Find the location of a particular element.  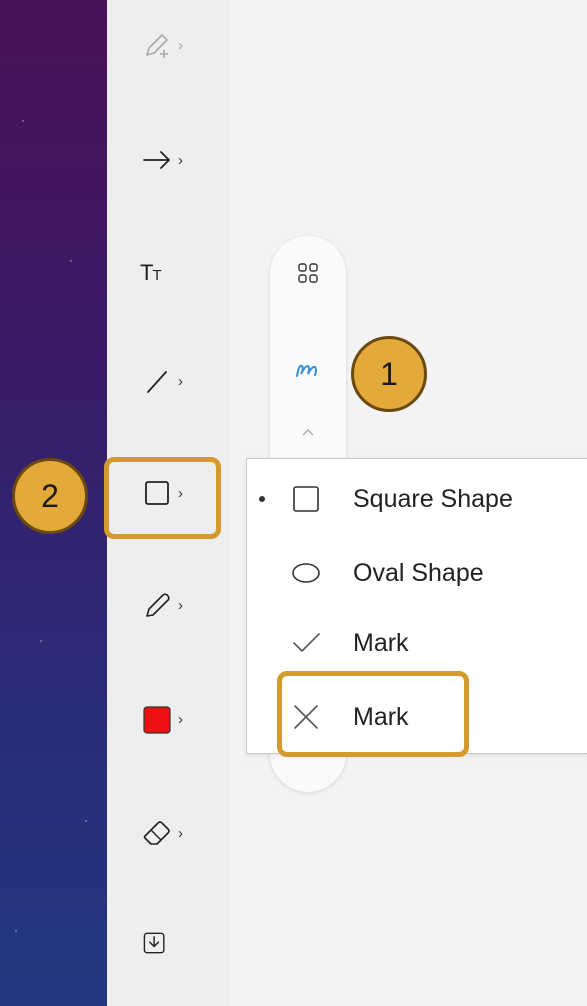

tool-pencil: › is located at coordinates (175, 605).